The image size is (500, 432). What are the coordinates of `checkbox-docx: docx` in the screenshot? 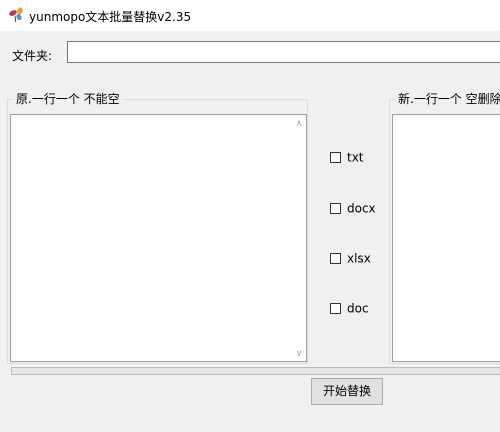 It's located at (353, 208).